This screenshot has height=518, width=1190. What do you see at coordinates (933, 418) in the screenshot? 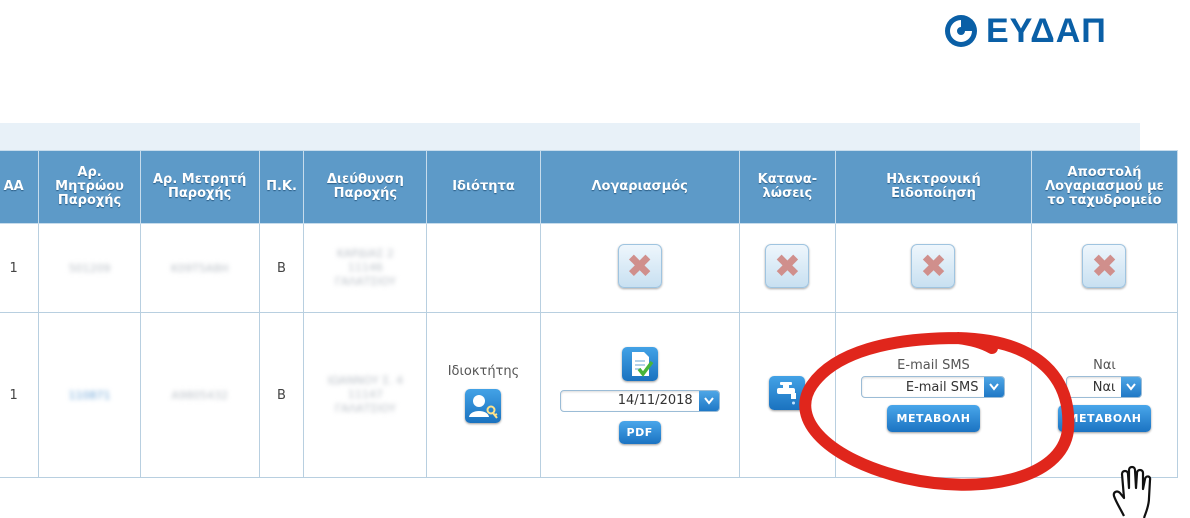
I see `notify-change-button: ΜΕΤΑΒΟΛΗ` at bounding box center [933, 418].